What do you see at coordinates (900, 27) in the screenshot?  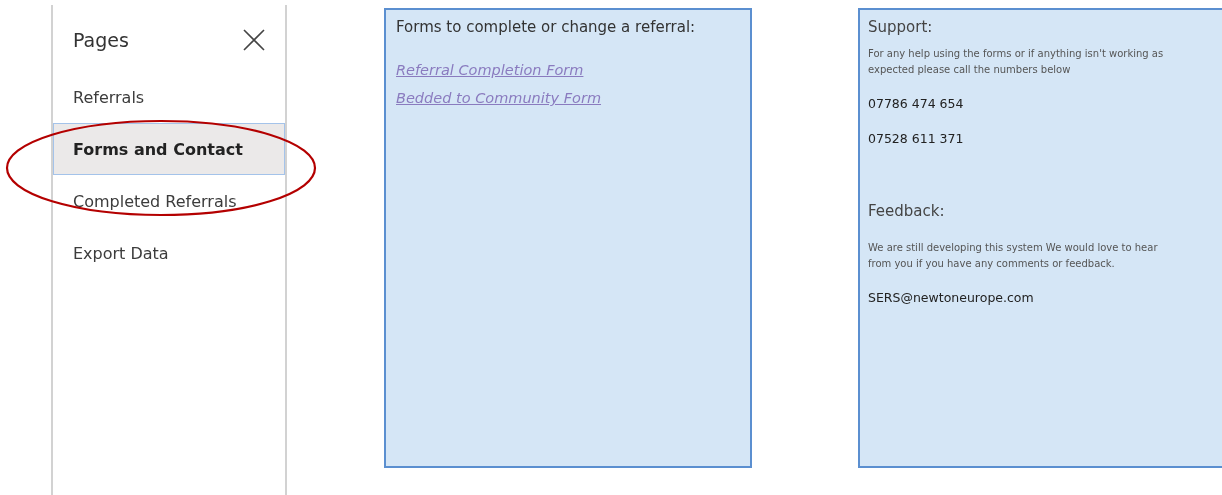 I see `panel-heading: Support:` at bounding box center [900, 27].